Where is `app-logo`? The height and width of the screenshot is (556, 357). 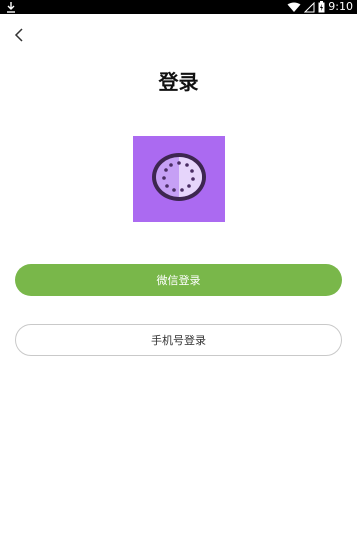 app-logo is located at coordinates (179, 179).